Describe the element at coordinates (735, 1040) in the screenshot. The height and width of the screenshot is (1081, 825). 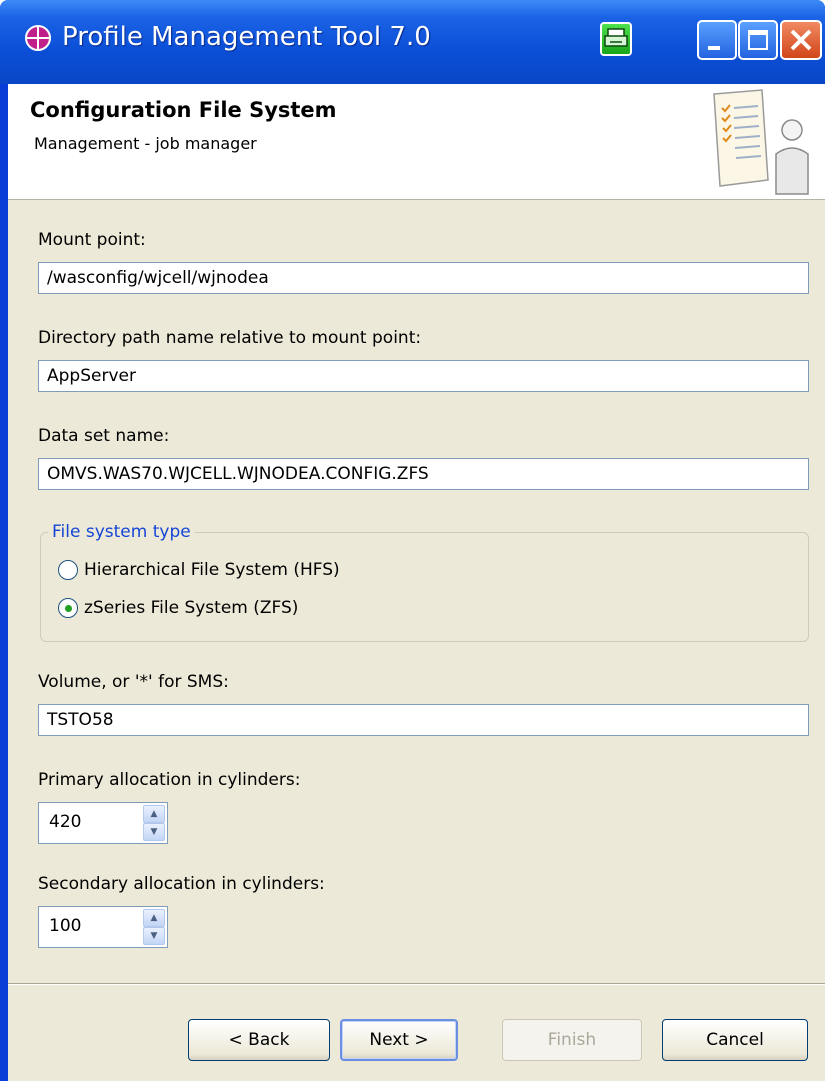
I see `cancel-button: Cancel` at that location.